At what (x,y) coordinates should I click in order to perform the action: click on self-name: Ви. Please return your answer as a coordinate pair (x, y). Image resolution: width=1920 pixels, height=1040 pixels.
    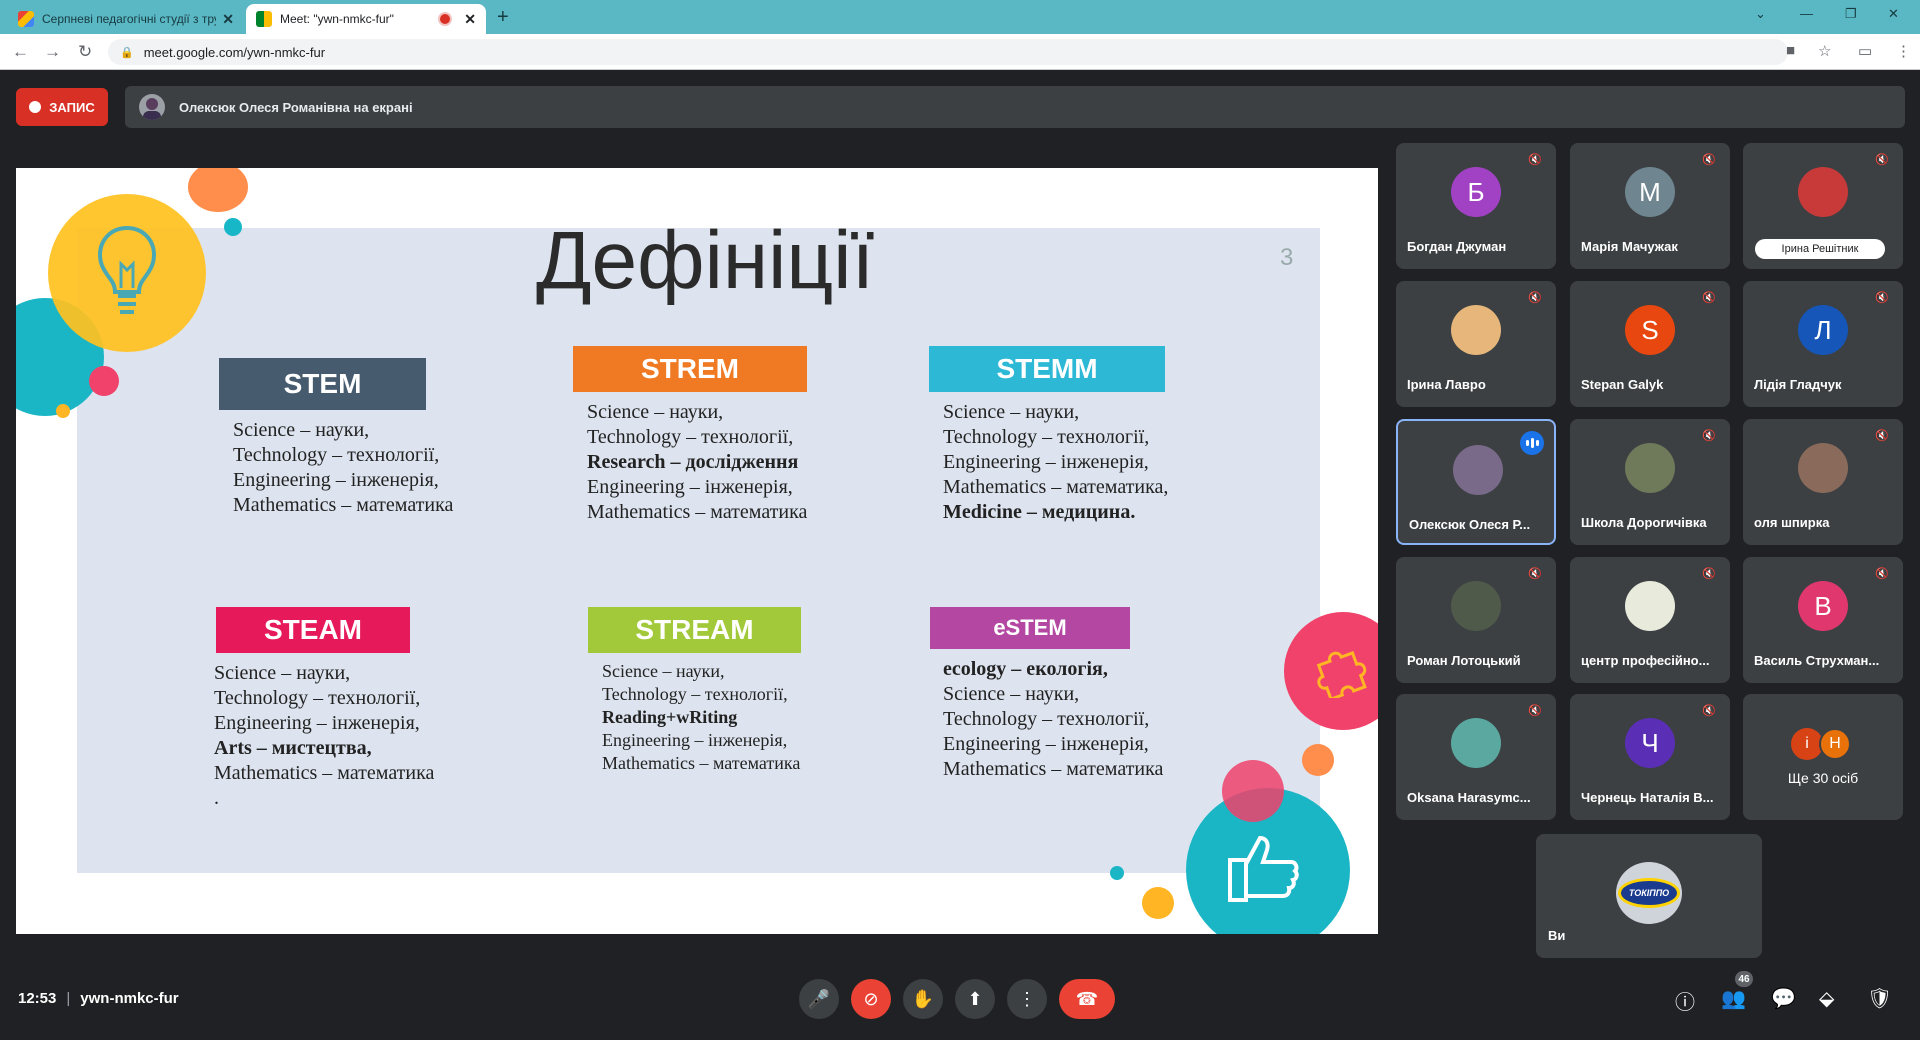
    Looking at the image, I should click on (1557, 935).